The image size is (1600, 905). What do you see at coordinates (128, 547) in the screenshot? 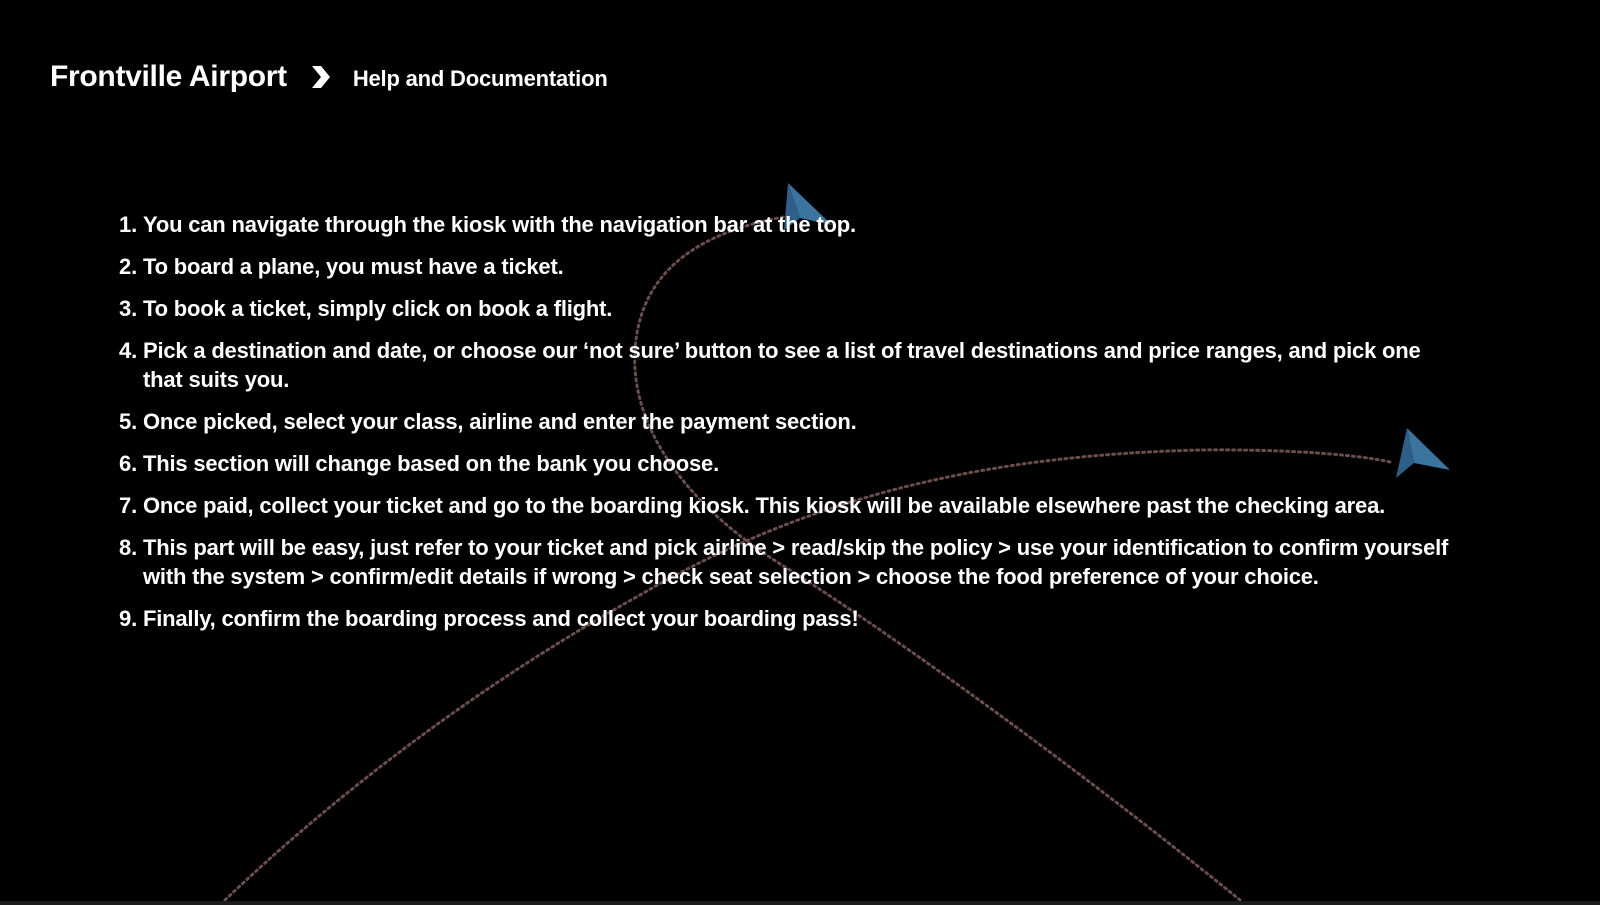
I see `list-item-number: 8.` at bounding box center [128, 547].